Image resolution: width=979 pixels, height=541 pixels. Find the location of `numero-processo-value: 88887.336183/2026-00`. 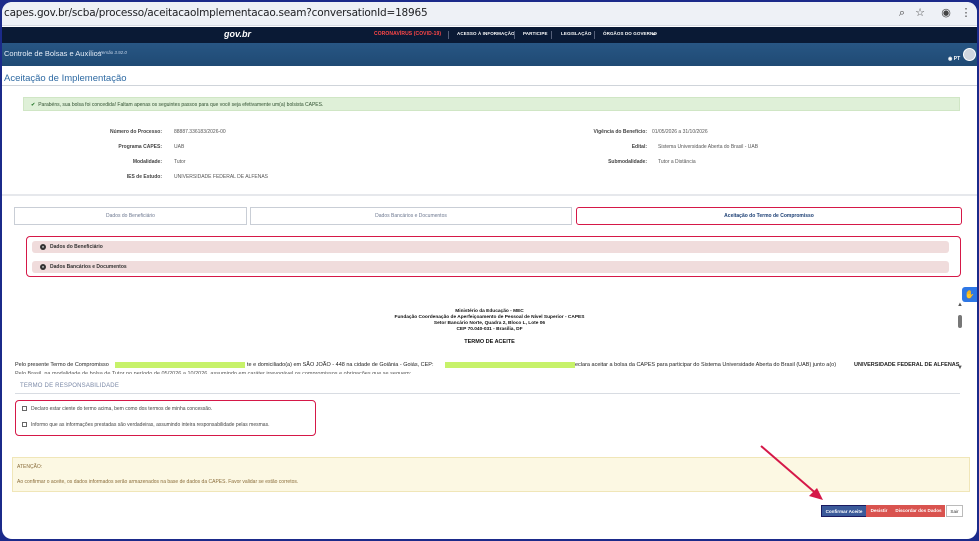

numero-processo-value: 88887.336183/2026-00 is located at coordinates (200, 132).